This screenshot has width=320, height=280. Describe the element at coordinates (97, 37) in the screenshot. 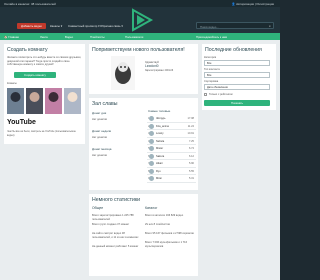

I see `strip-playlists: Плейлисты` at that location.